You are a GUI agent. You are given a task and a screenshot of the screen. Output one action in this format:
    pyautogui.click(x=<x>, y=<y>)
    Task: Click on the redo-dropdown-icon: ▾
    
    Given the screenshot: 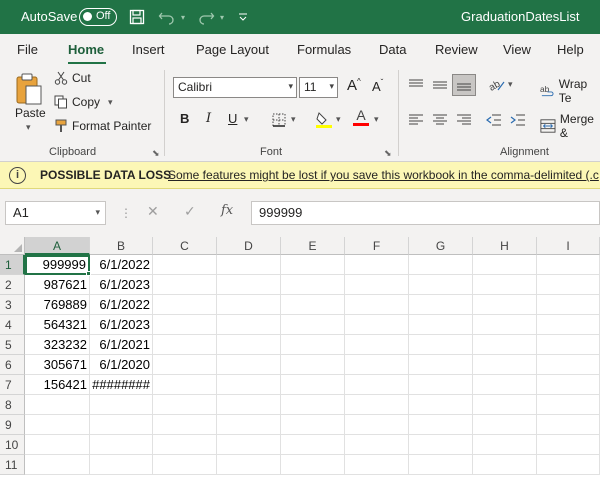 What is the action you would take?
    pyautogui.click(x=222, y=17)
    